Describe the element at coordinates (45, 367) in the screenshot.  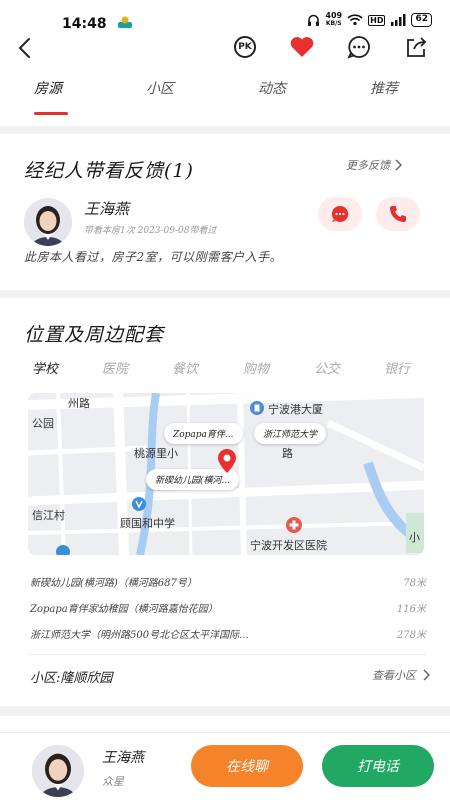
I see `poi-tab-school: 学校` at that location.